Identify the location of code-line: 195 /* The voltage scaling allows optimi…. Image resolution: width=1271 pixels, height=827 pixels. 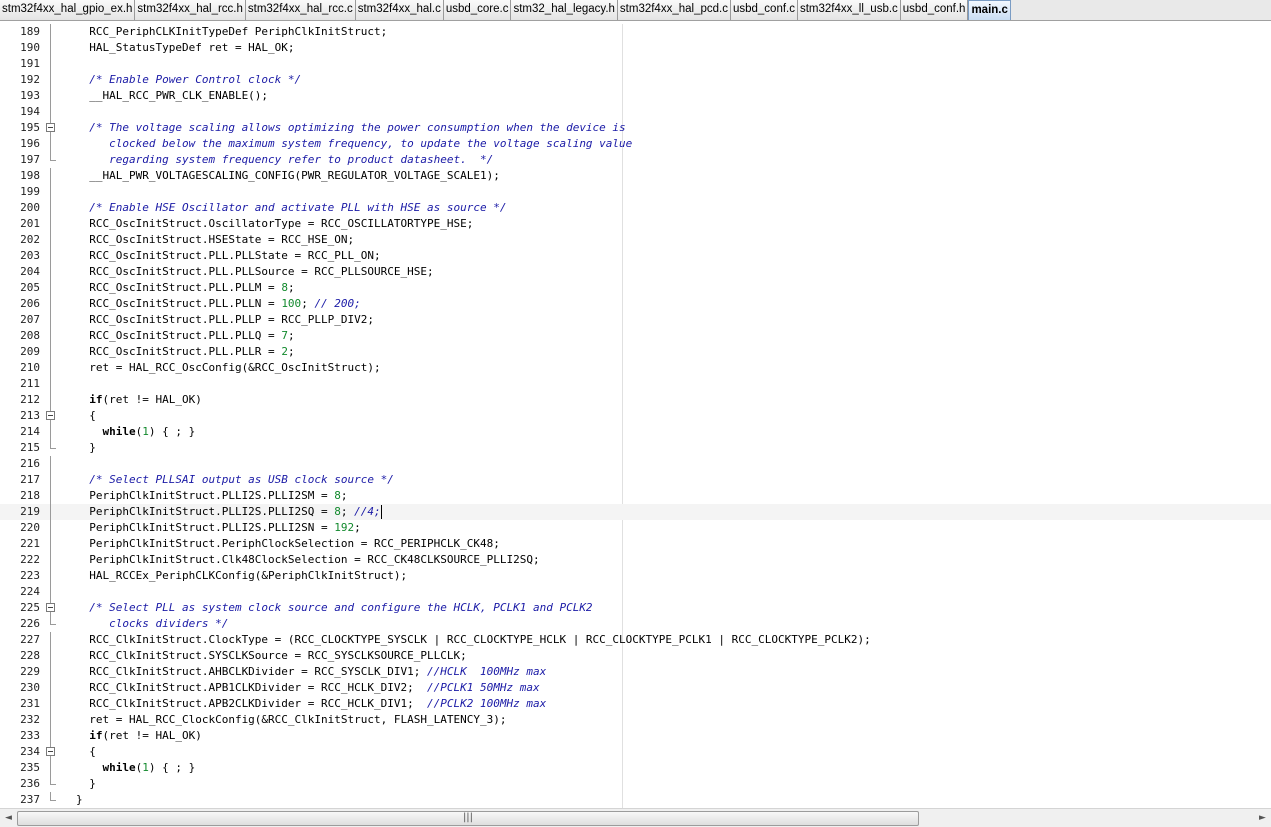
(635, 128).